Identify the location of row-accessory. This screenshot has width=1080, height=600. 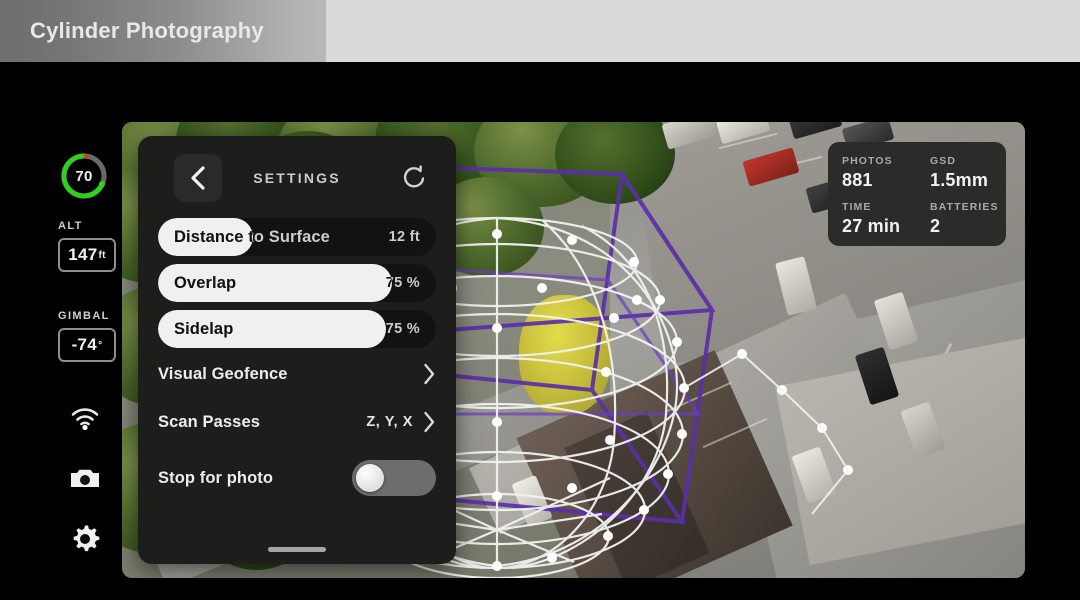
(429, 374).